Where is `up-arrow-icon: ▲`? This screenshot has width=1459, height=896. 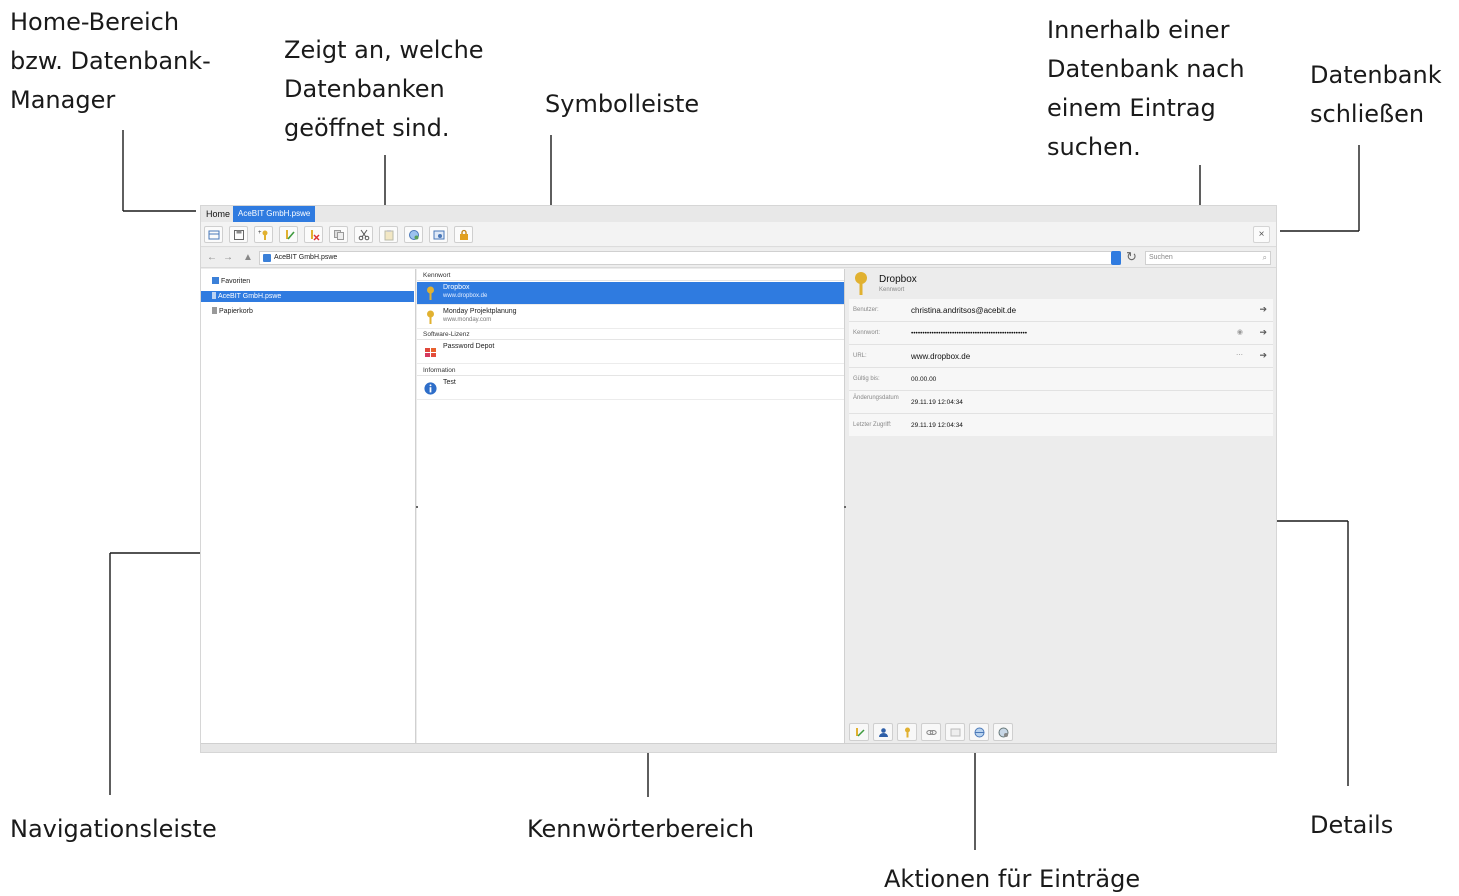 up-arrow-icon: ▲ is located at coordinates (248, 257).